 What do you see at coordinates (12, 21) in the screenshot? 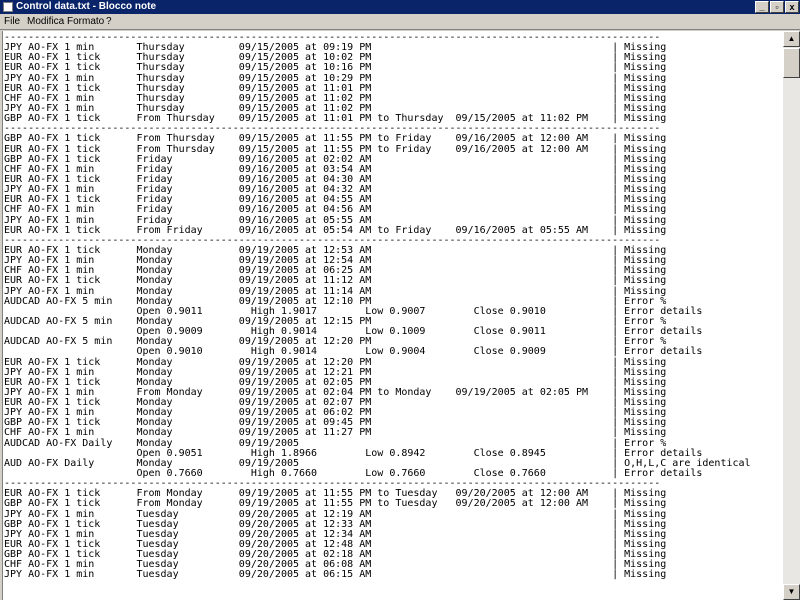
I see `menu-file: File` at bounding box center [12, 21].